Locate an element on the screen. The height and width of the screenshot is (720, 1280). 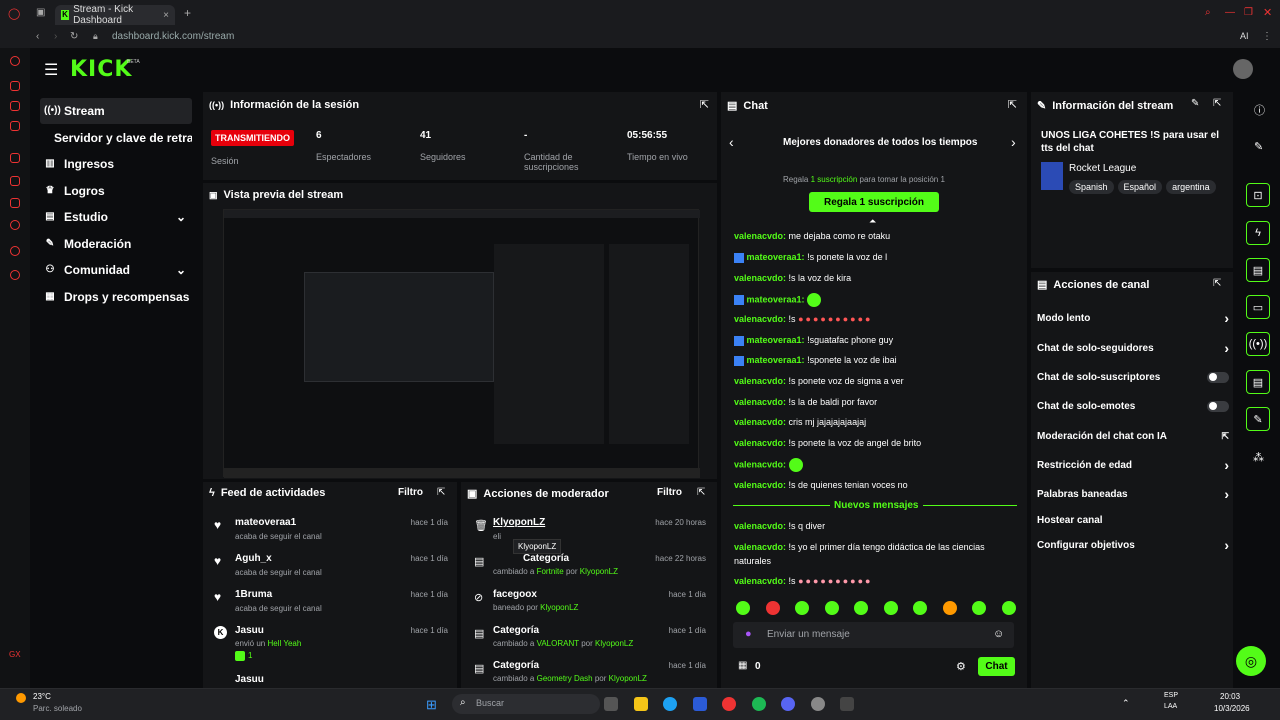
menu-icon: ⋮ is located at coordinates (1267, 36).